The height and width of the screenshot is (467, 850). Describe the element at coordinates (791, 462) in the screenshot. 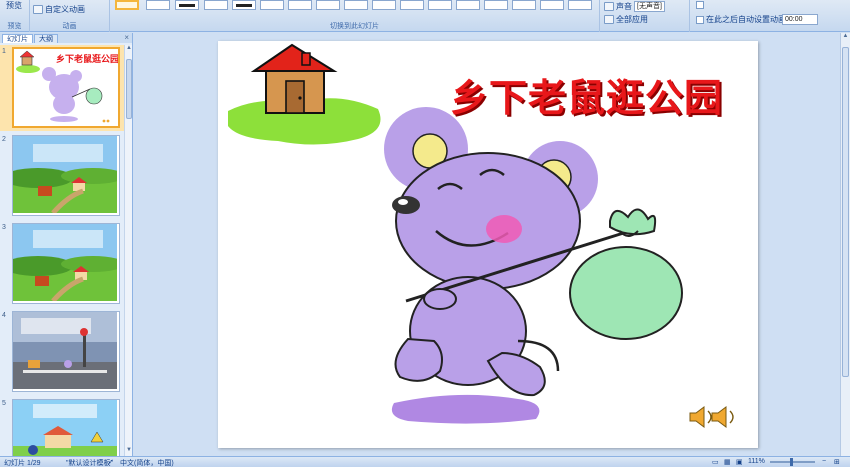

I see `zoom-slider-handle` at that location.